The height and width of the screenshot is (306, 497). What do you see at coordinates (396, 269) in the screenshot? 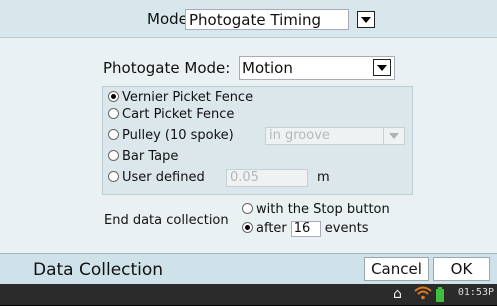
I see `cancel-button: Cancel` at bounding box center [396, 269].